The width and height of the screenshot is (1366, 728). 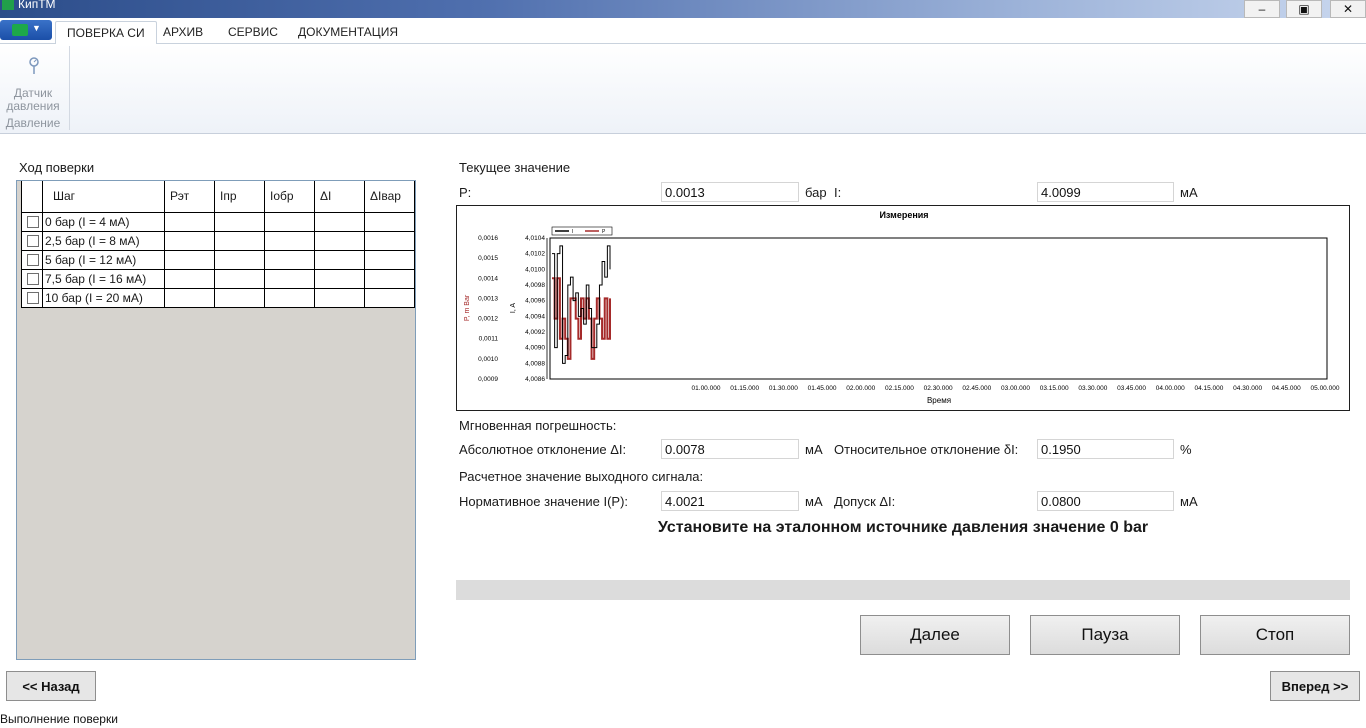 What do you see at coordinates (488, 298) in the screenshot?
I see `y-tick-label-pressure: 0,0013` at bounding box center [488, 298].